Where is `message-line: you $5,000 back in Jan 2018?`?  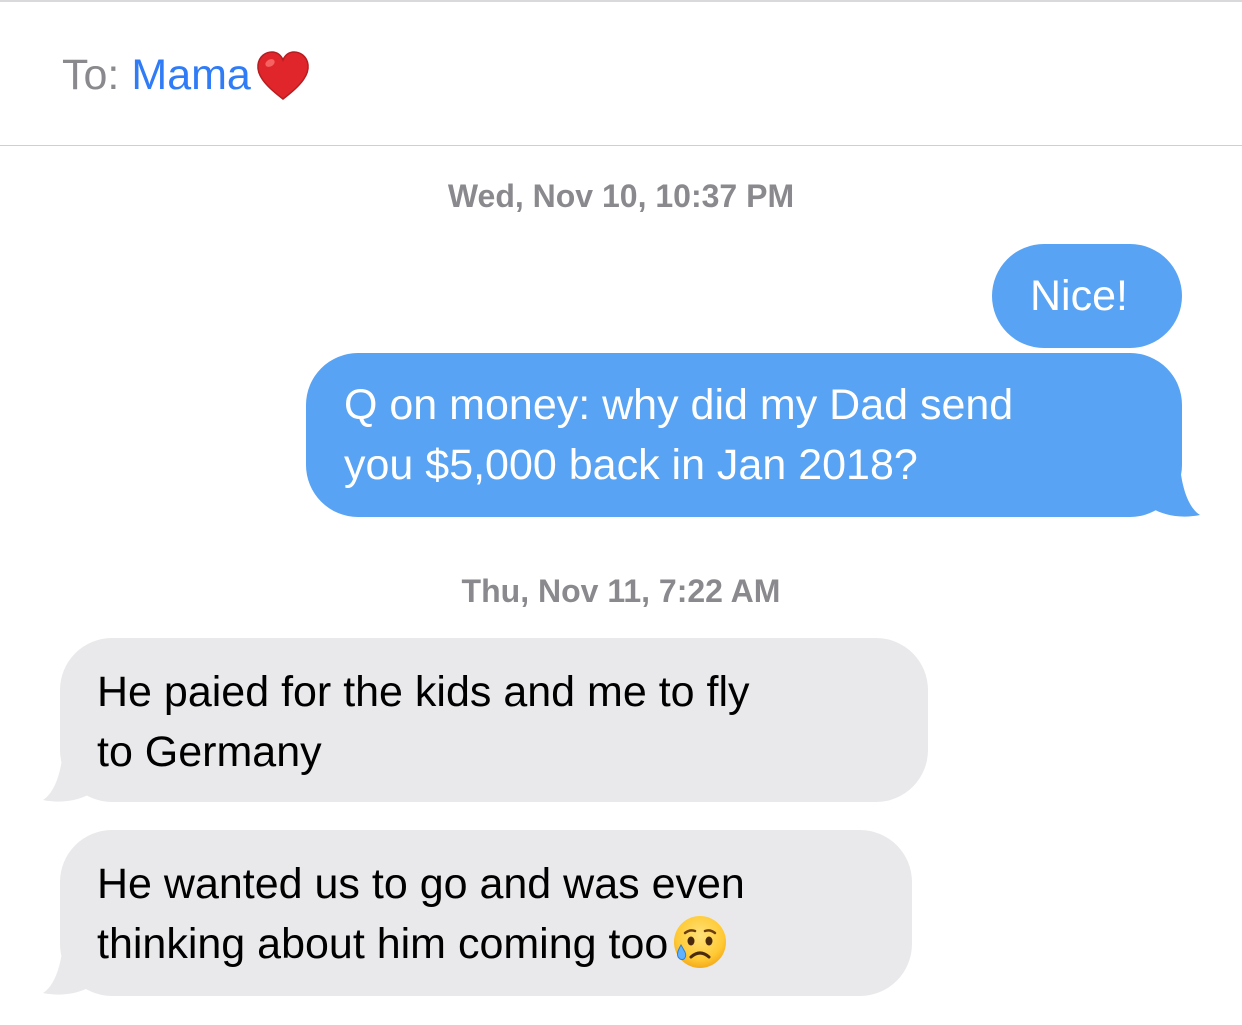
message-line: you $5,000 back in Jan 2018? is located at coordinates (631, 465).